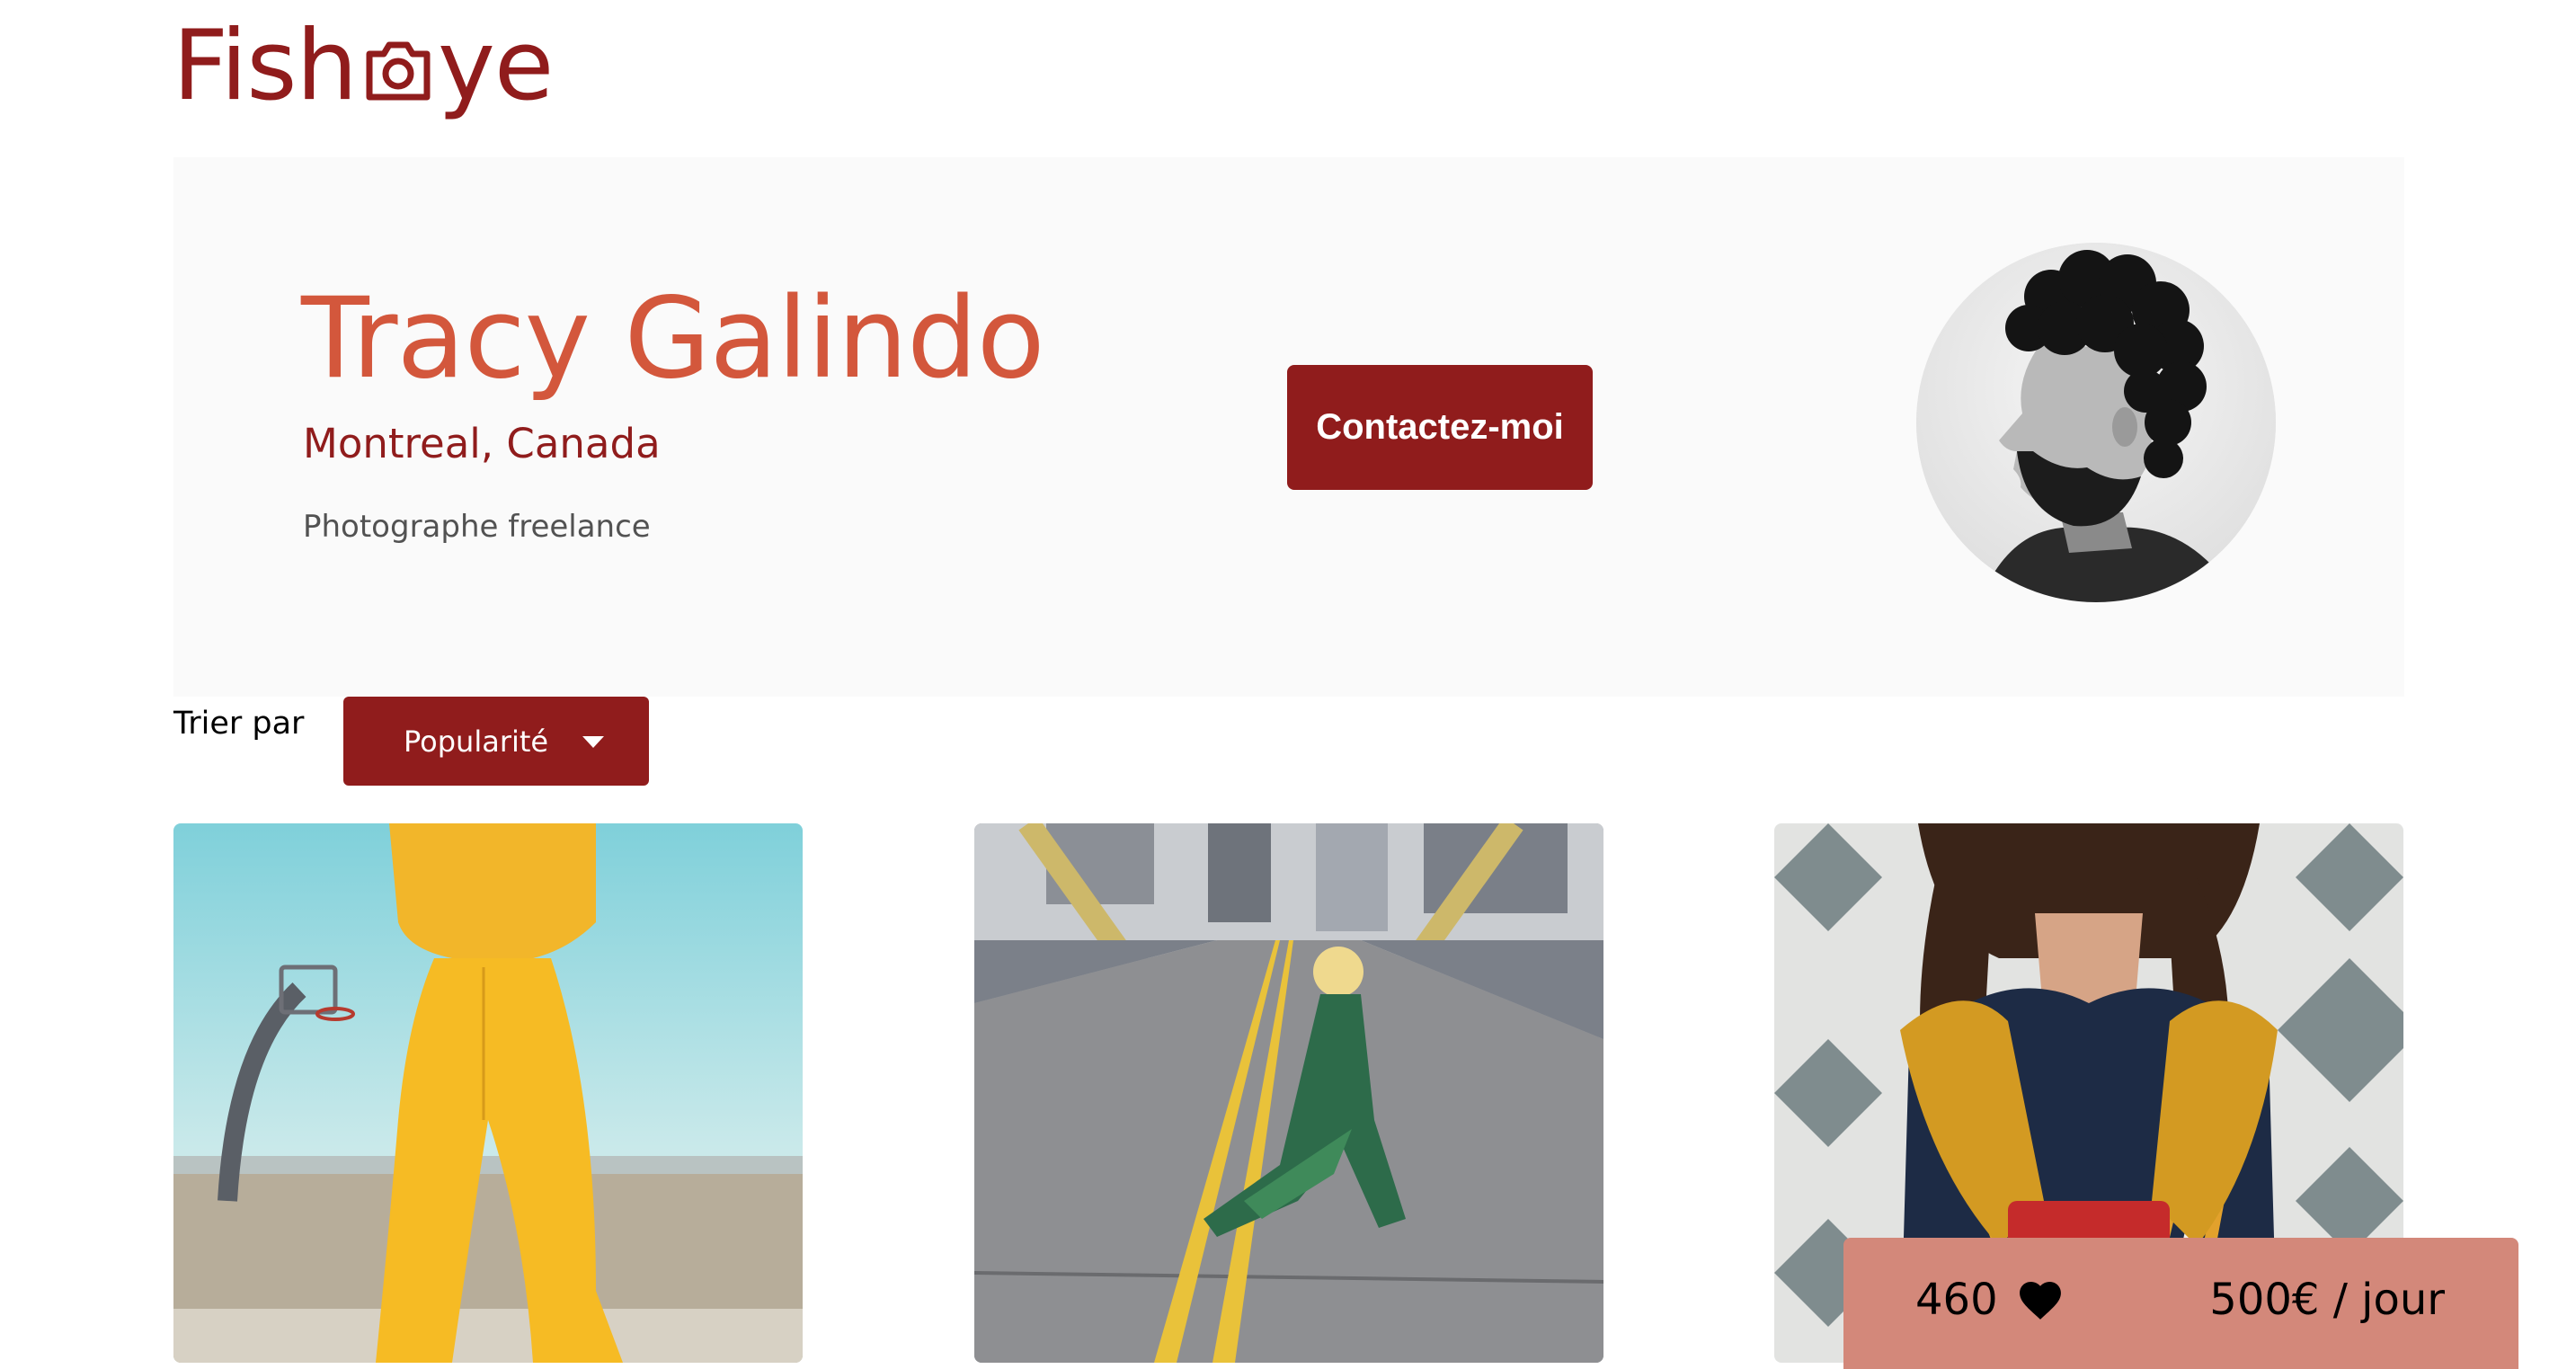 Image resolution: width=2576 pixels, height=1369 pixels. What do you see at coordinates (2180, 1303) in the screenshot?
I see `stats-box: 460 500€ / jour` at bounding box center [2180, 1303].